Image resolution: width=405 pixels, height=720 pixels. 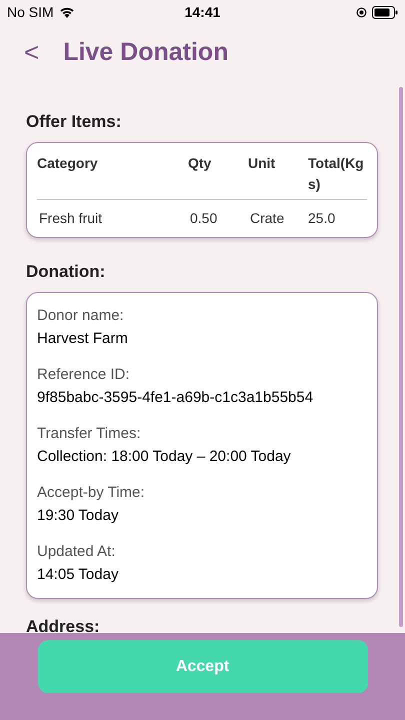 What do you see at coordinates (84, 375) in the screenshot?
I see `field-label: Reference ID:` at bounding box center [84, 375].